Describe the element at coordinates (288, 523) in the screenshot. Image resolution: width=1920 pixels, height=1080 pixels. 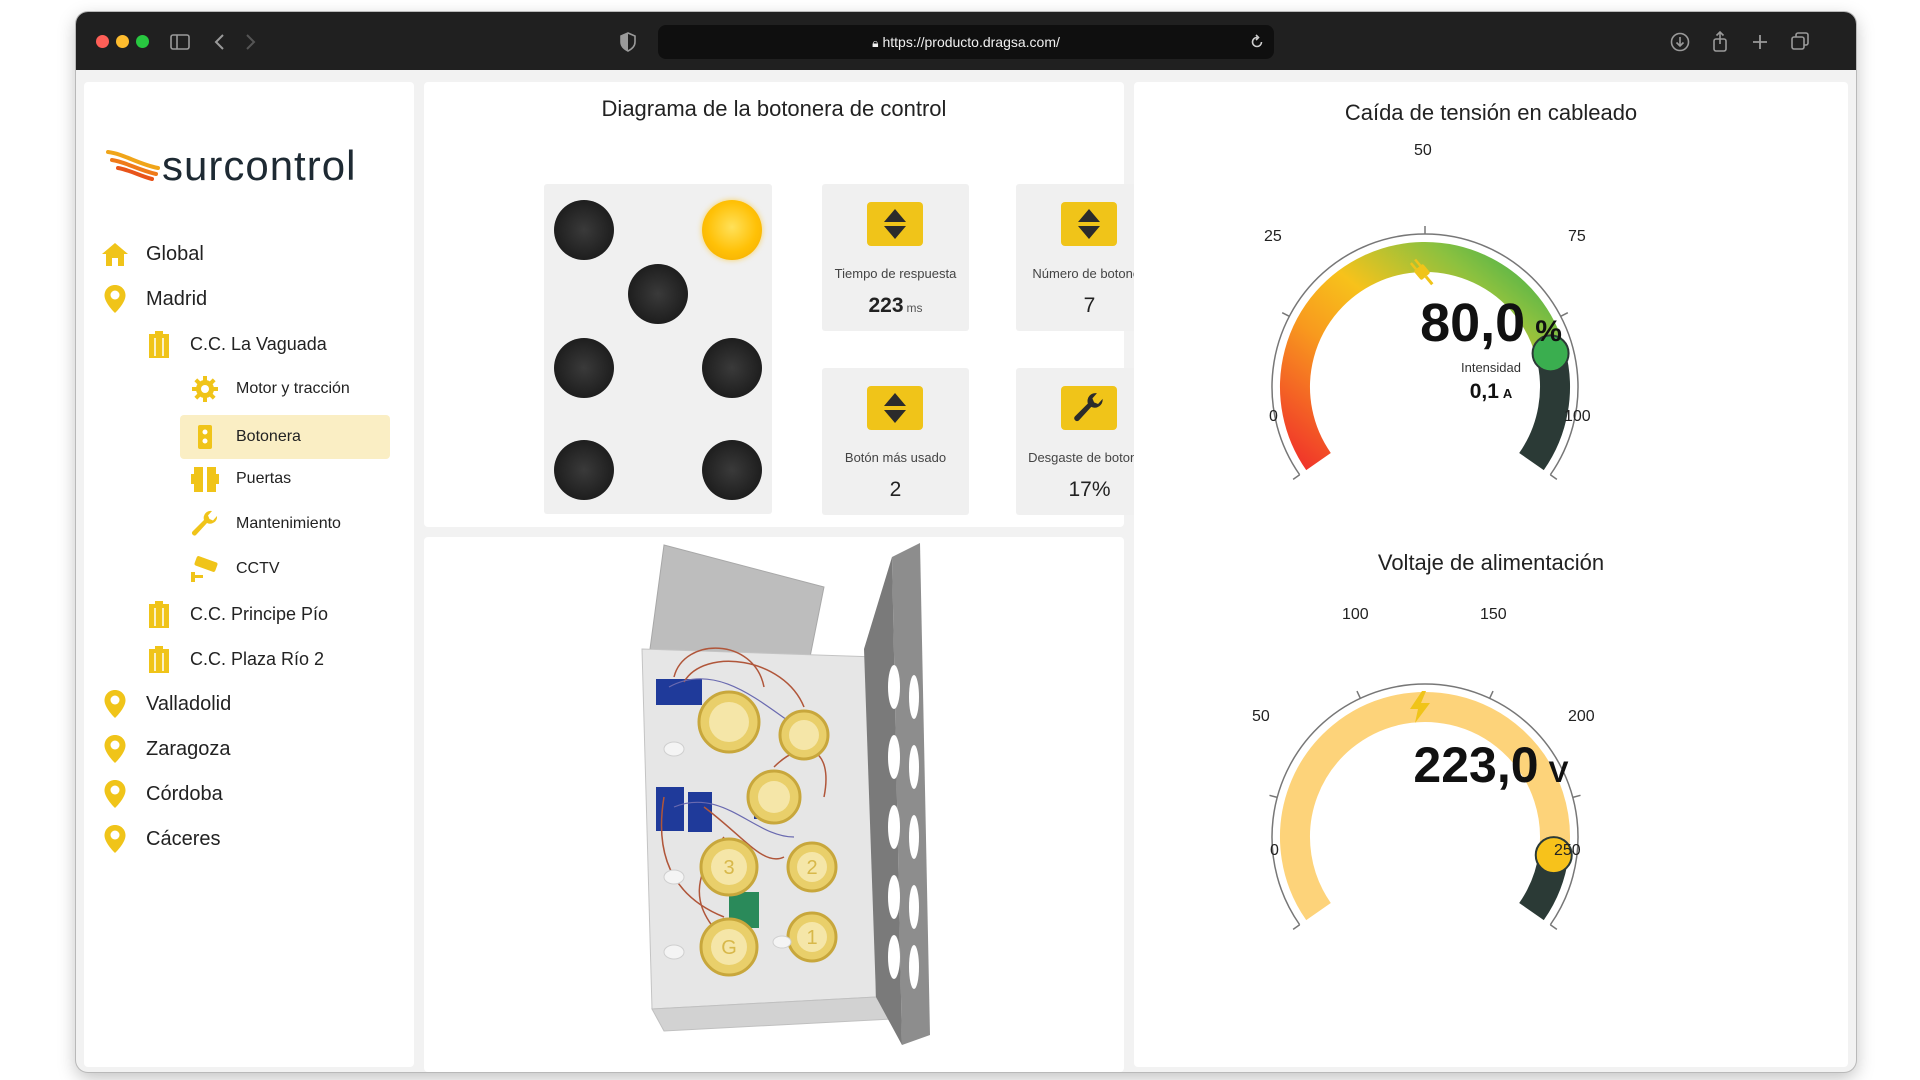
I see `sidebar-item-label: Mantenimiento` at that location.